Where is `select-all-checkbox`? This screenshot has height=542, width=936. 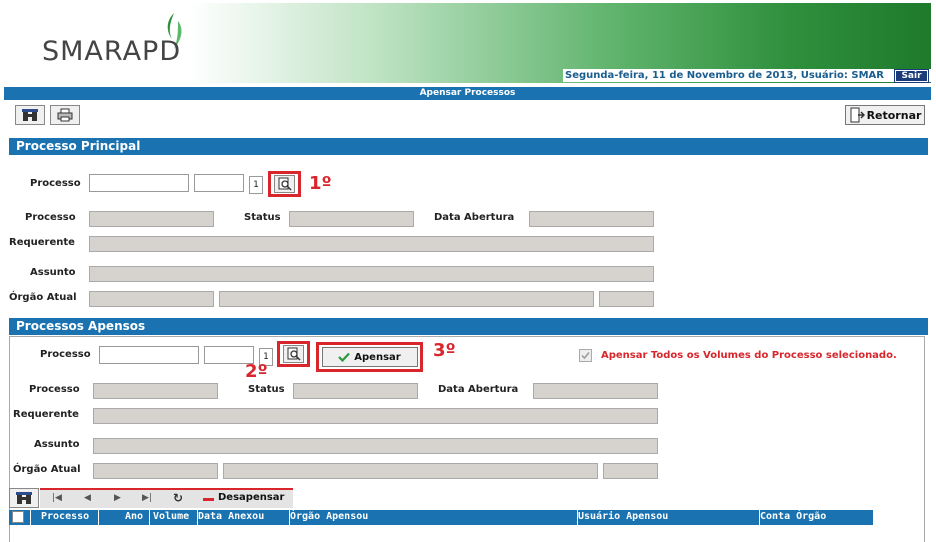
select-all-checkbox is located at coordinates (18, 517).